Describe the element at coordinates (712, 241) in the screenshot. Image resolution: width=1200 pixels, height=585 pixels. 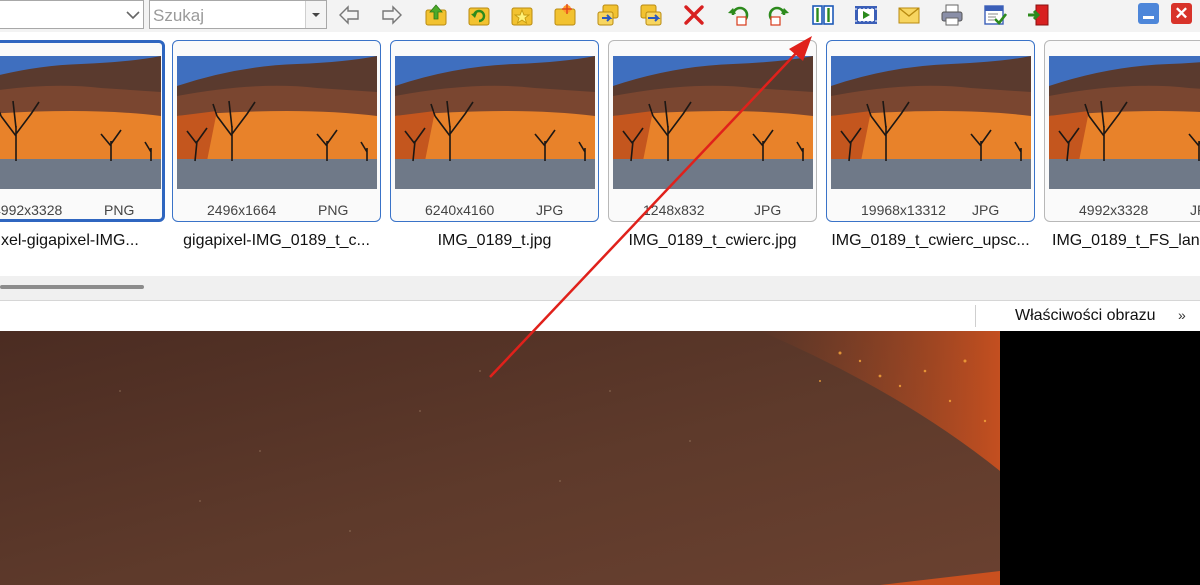
I see `thumbnail-filename: IMG_0189_t_cwierc.jpg` at that location.